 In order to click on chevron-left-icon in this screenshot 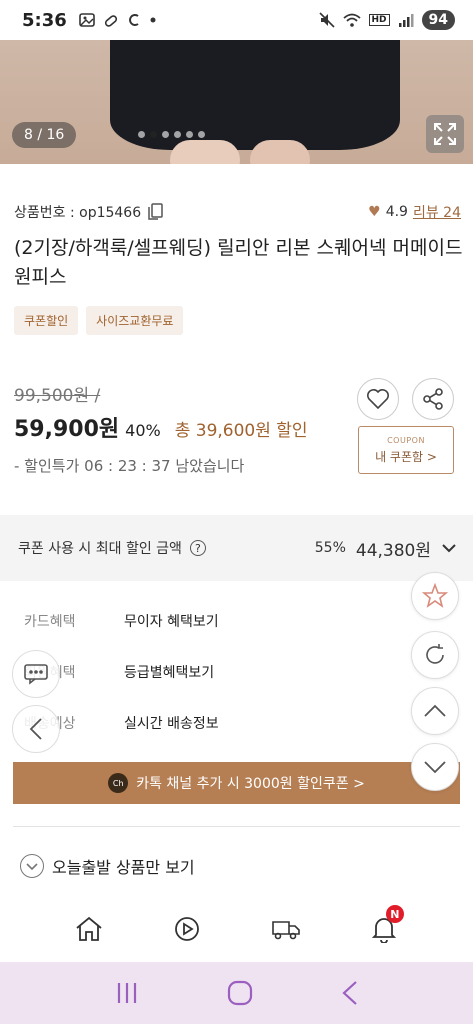, I will do `click(35, 729)`.